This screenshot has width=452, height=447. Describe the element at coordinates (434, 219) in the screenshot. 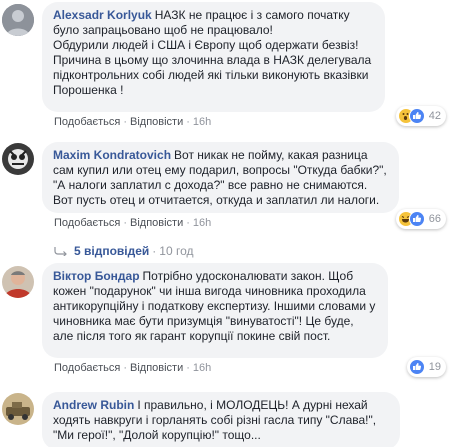

I see `reaction-count: 66` at that location.